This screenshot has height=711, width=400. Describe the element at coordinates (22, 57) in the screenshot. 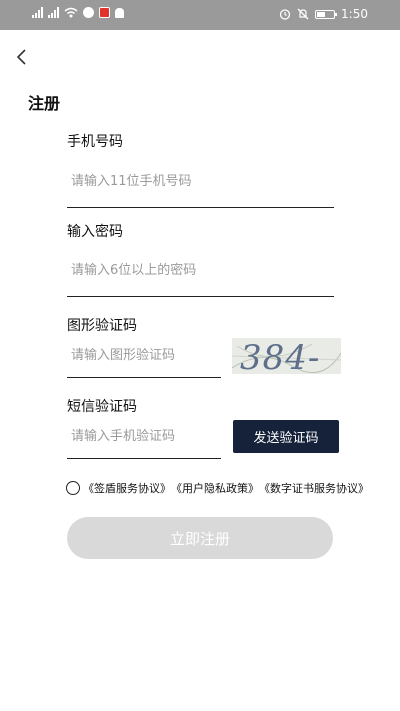

I see `back-arrow-icon` at that location.